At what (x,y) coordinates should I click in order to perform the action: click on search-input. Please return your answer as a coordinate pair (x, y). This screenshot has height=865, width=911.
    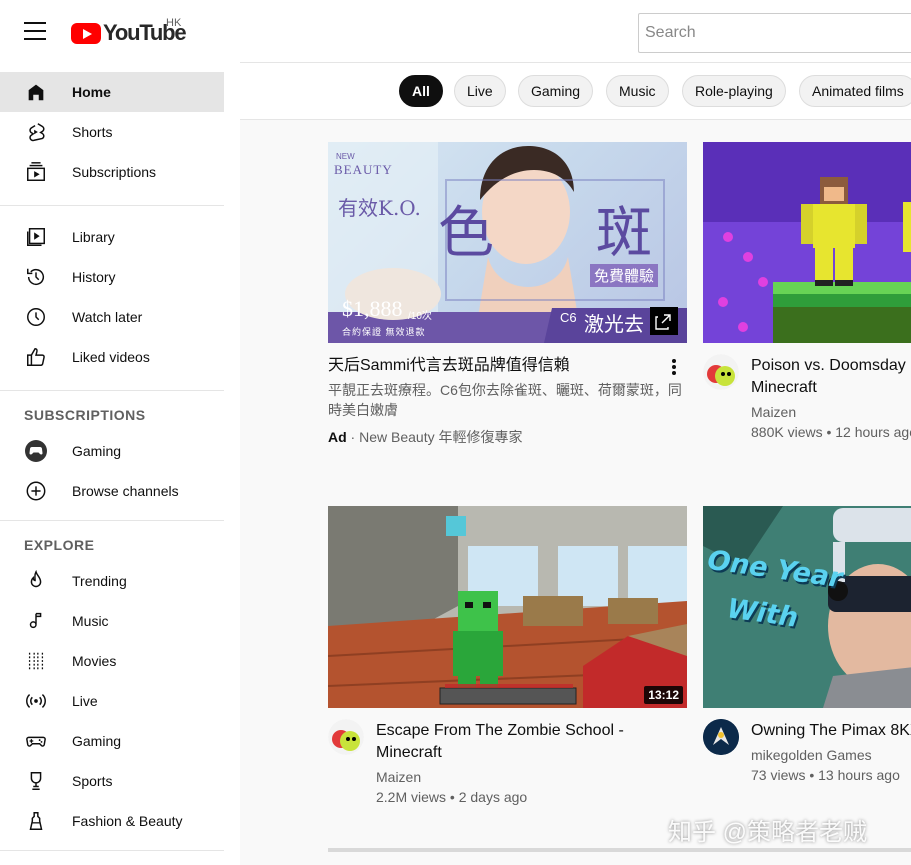
    Looking at the image, I should click on (774, 33).